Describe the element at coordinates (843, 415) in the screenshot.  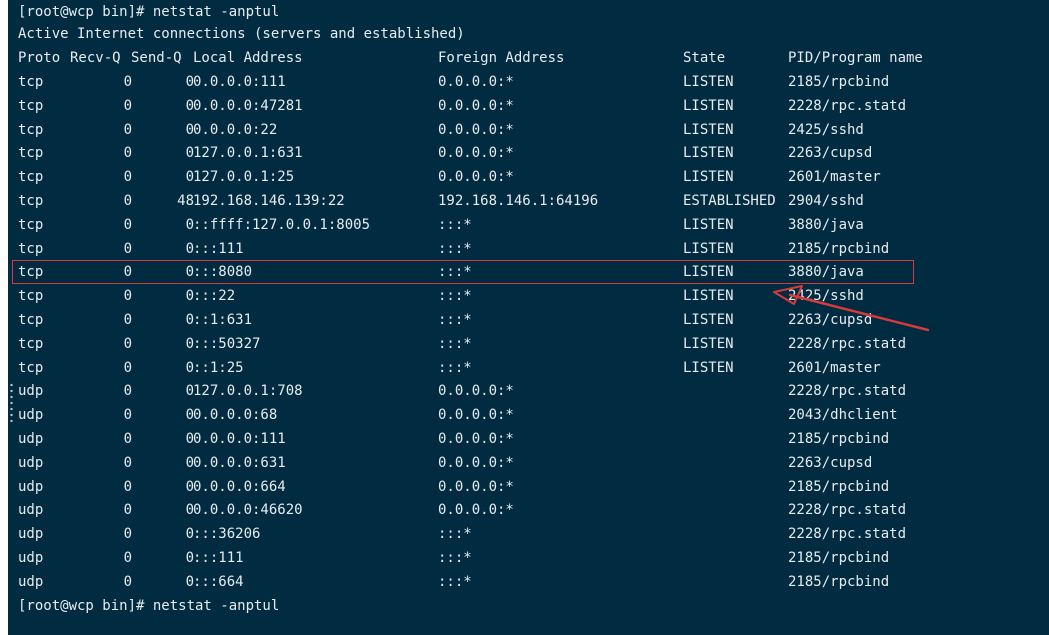
I see `cell-pid-program: 2043/dhclient` at that location.